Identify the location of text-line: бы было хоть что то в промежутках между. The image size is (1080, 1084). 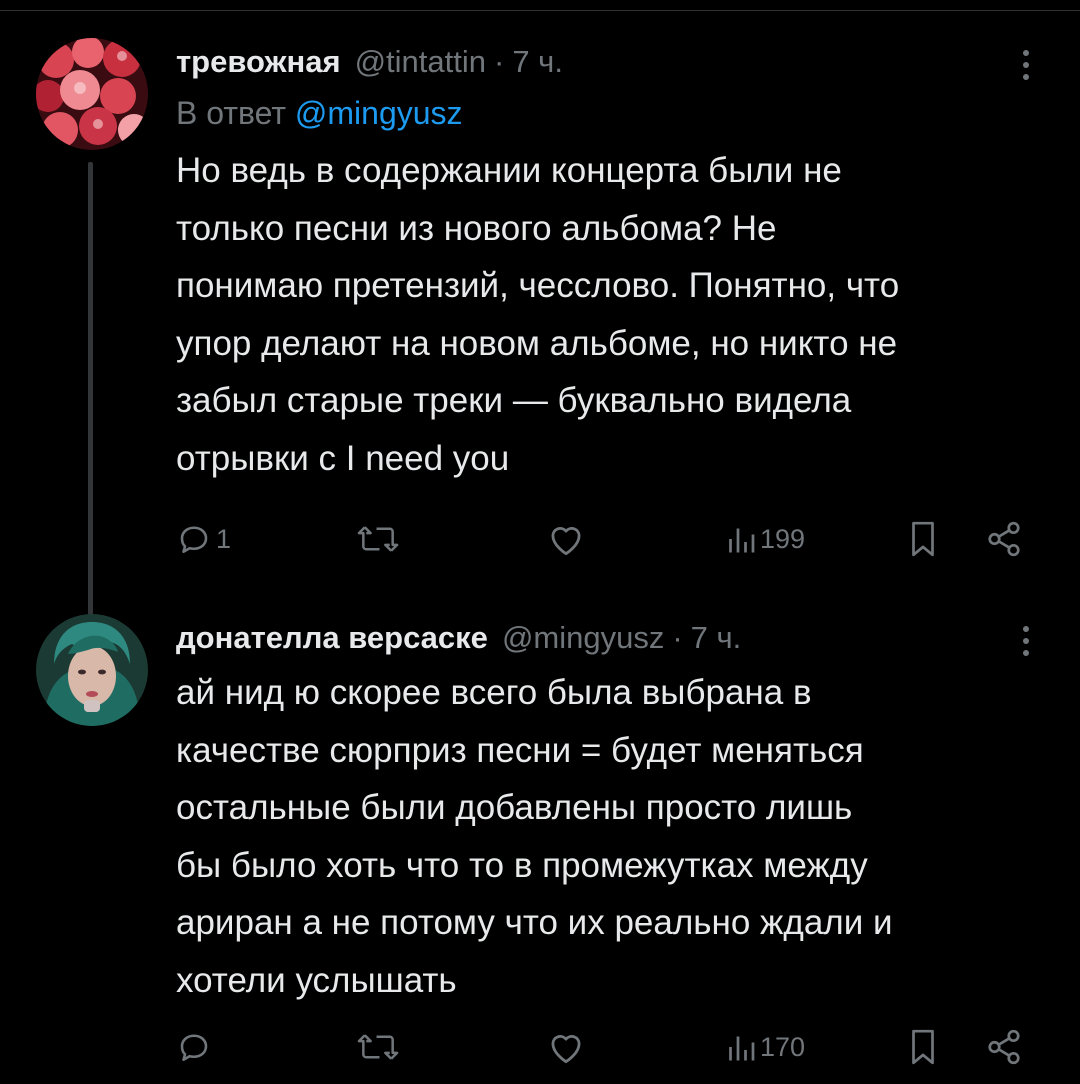
(522, 865).